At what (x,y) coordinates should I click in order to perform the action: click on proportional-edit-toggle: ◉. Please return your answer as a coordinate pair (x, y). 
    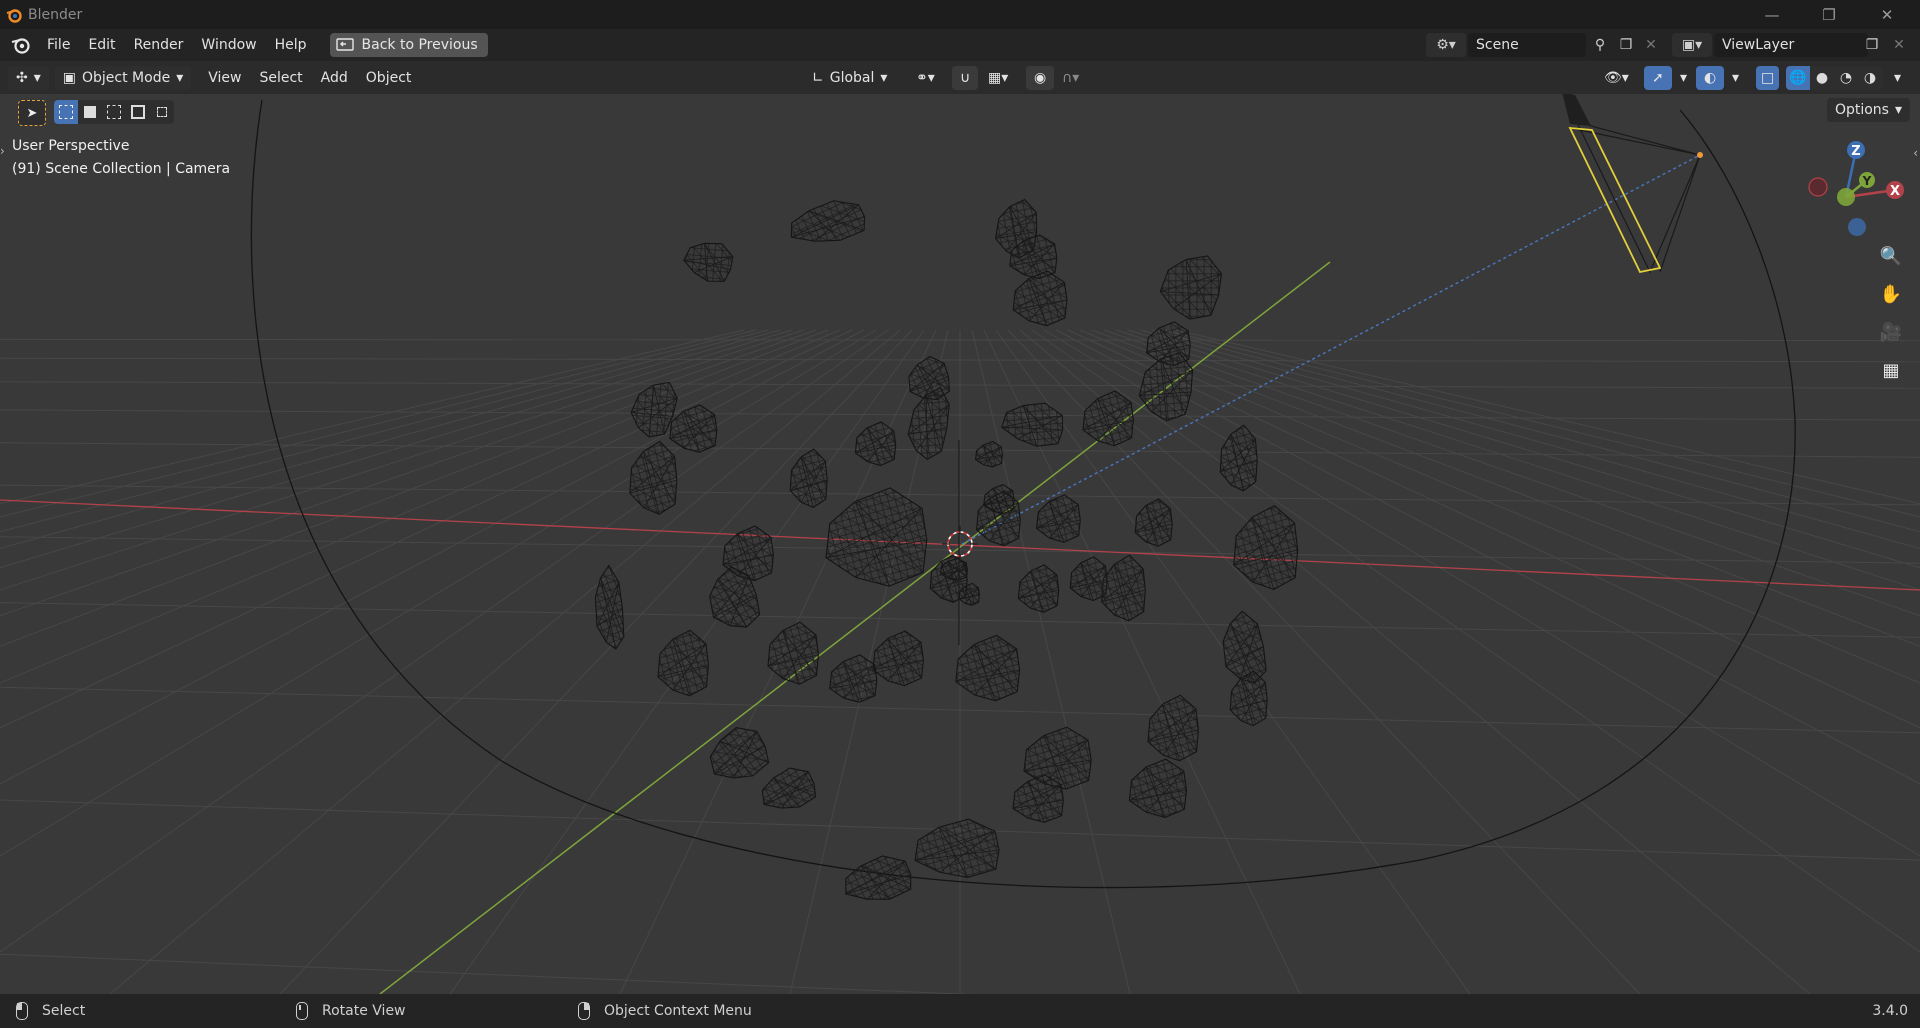
    Looking at the image, I should click on (1040, 77).